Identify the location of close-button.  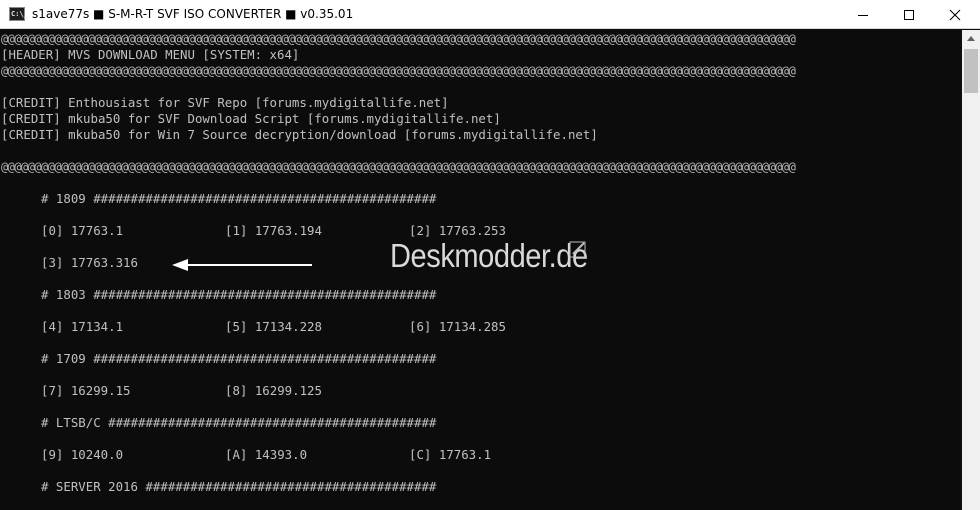
(955, 14).